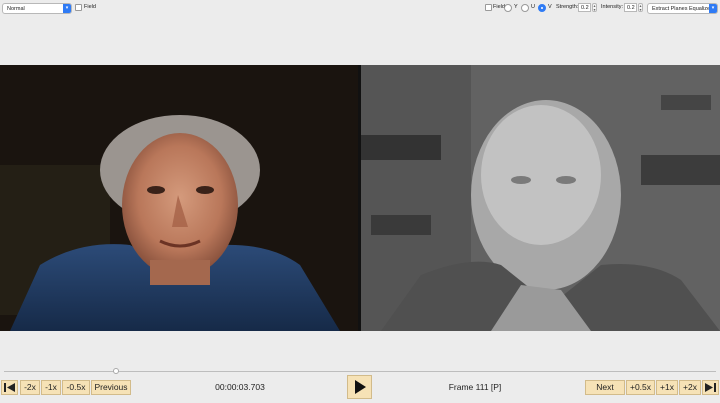  What do you see at coordinates (508, 8) in the screenshot?
I see `plane-y-radio` at bounding box center [508, 8].